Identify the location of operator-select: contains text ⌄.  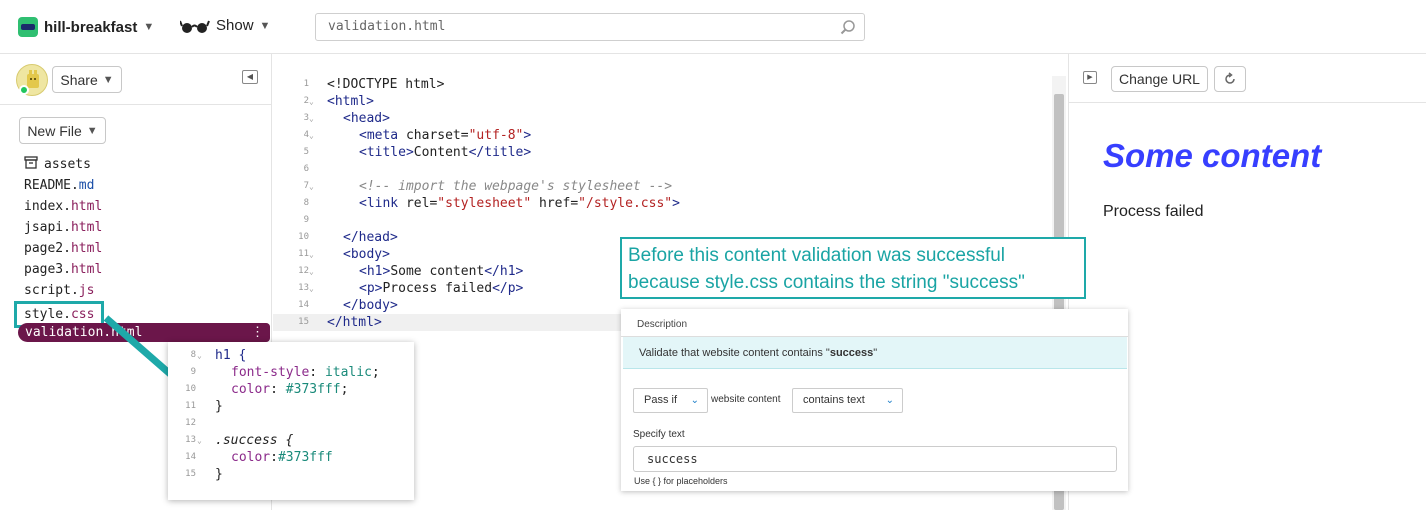
(847, 400).